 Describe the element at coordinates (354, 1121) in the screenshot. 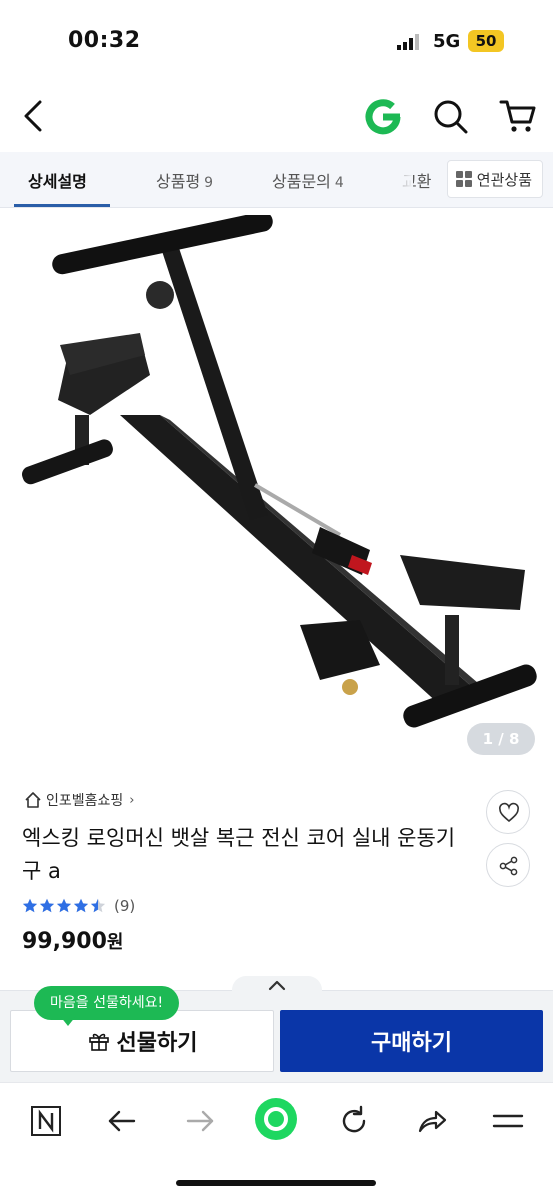

I see `refresh-icon` at that location.